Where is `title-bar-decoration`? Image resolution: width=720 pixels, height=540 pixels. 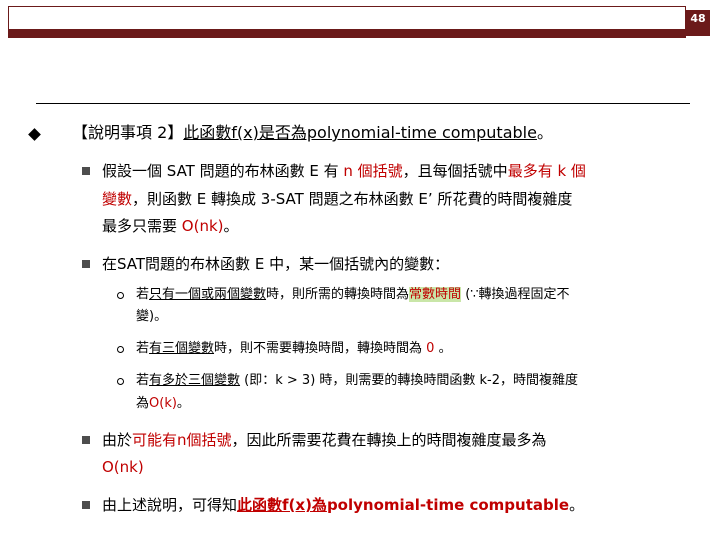 title-bar-decoration is located at coordinates (358, 22).